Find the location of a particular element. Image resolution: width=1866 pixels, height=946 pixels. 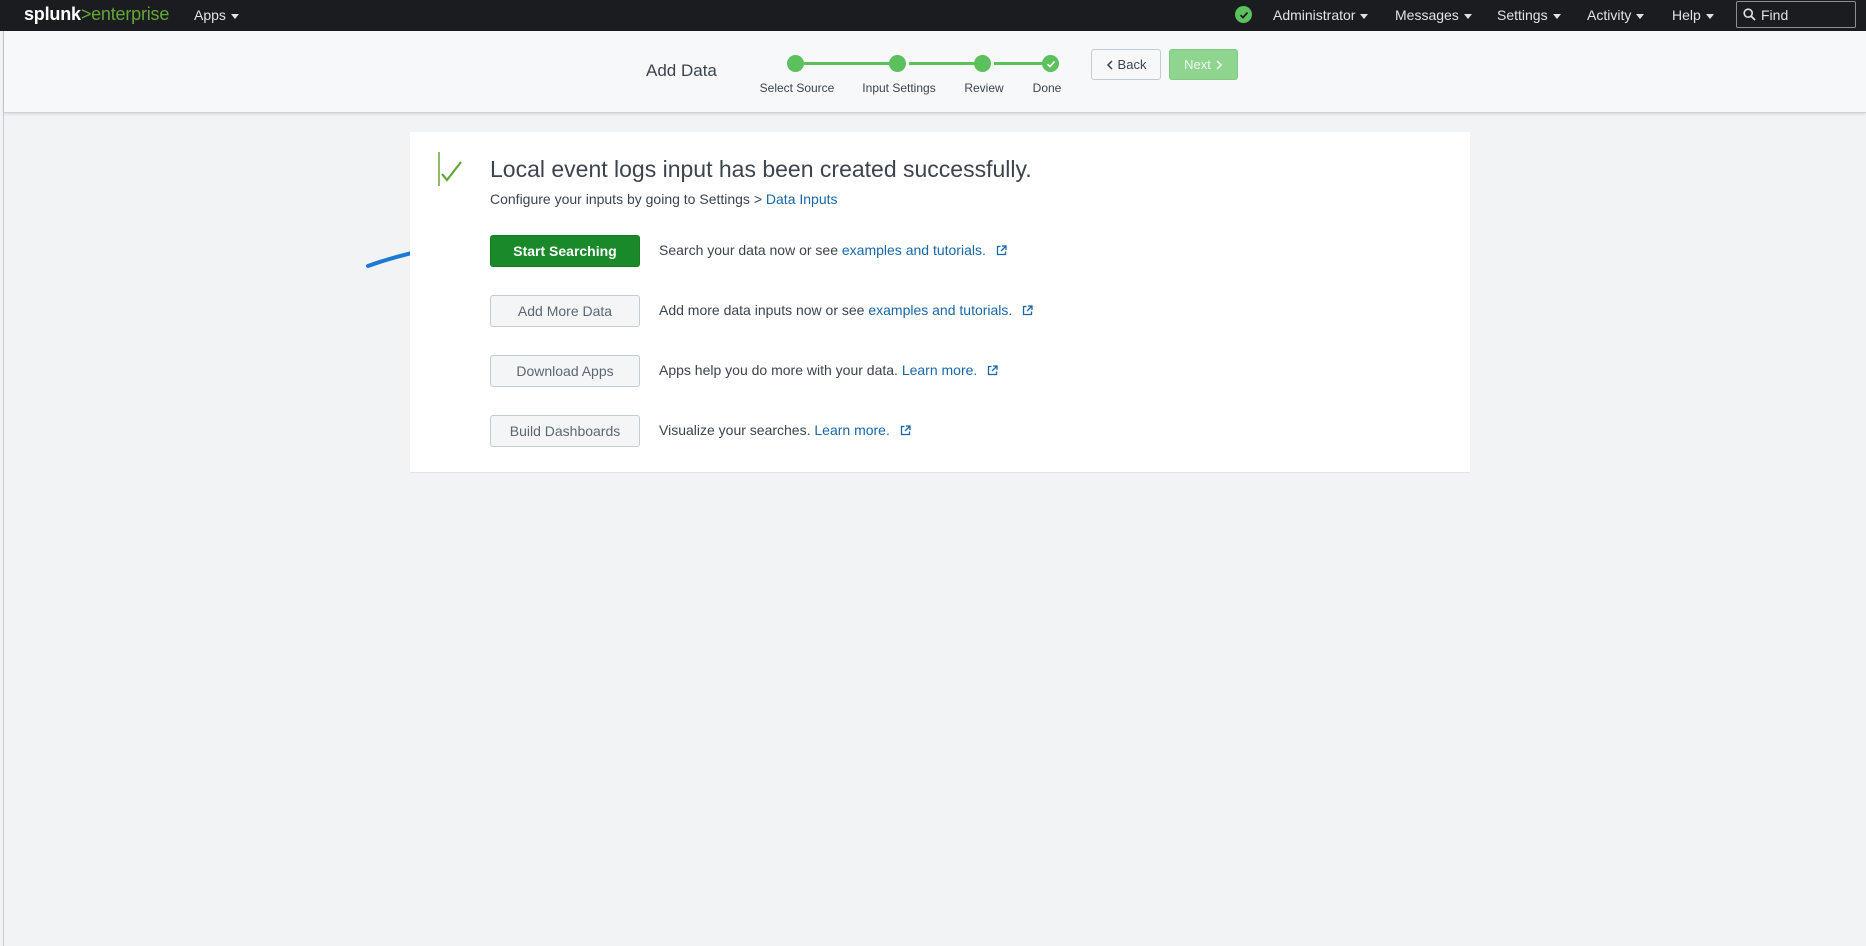

step-label-input-settings: Input Settings is located at coordinates (899, 88).